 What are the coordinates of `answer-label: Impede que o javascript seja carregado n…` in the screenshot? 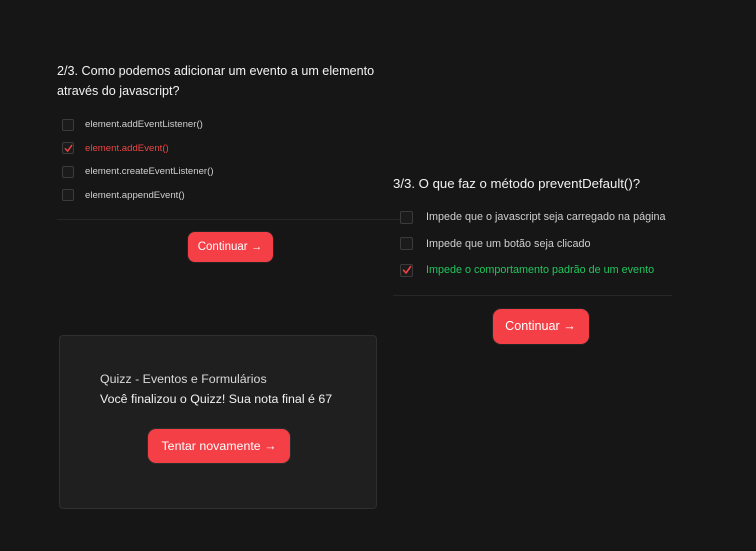 It's located at (546, 217).